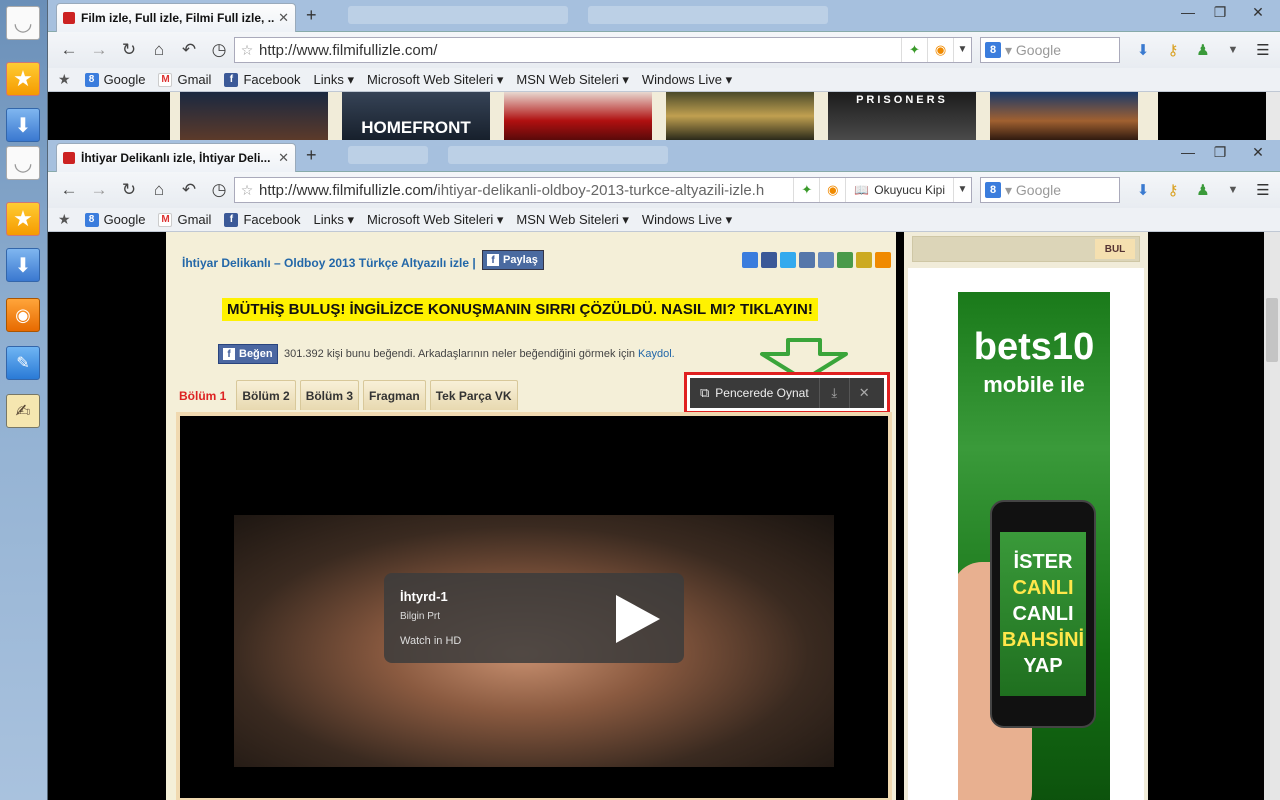 This screenshot has height=800, width=1280. What do you see at coordinates (23, 363) in the screenshot?
I see `pin-icon: ✎` at bounding box center [23, 363].